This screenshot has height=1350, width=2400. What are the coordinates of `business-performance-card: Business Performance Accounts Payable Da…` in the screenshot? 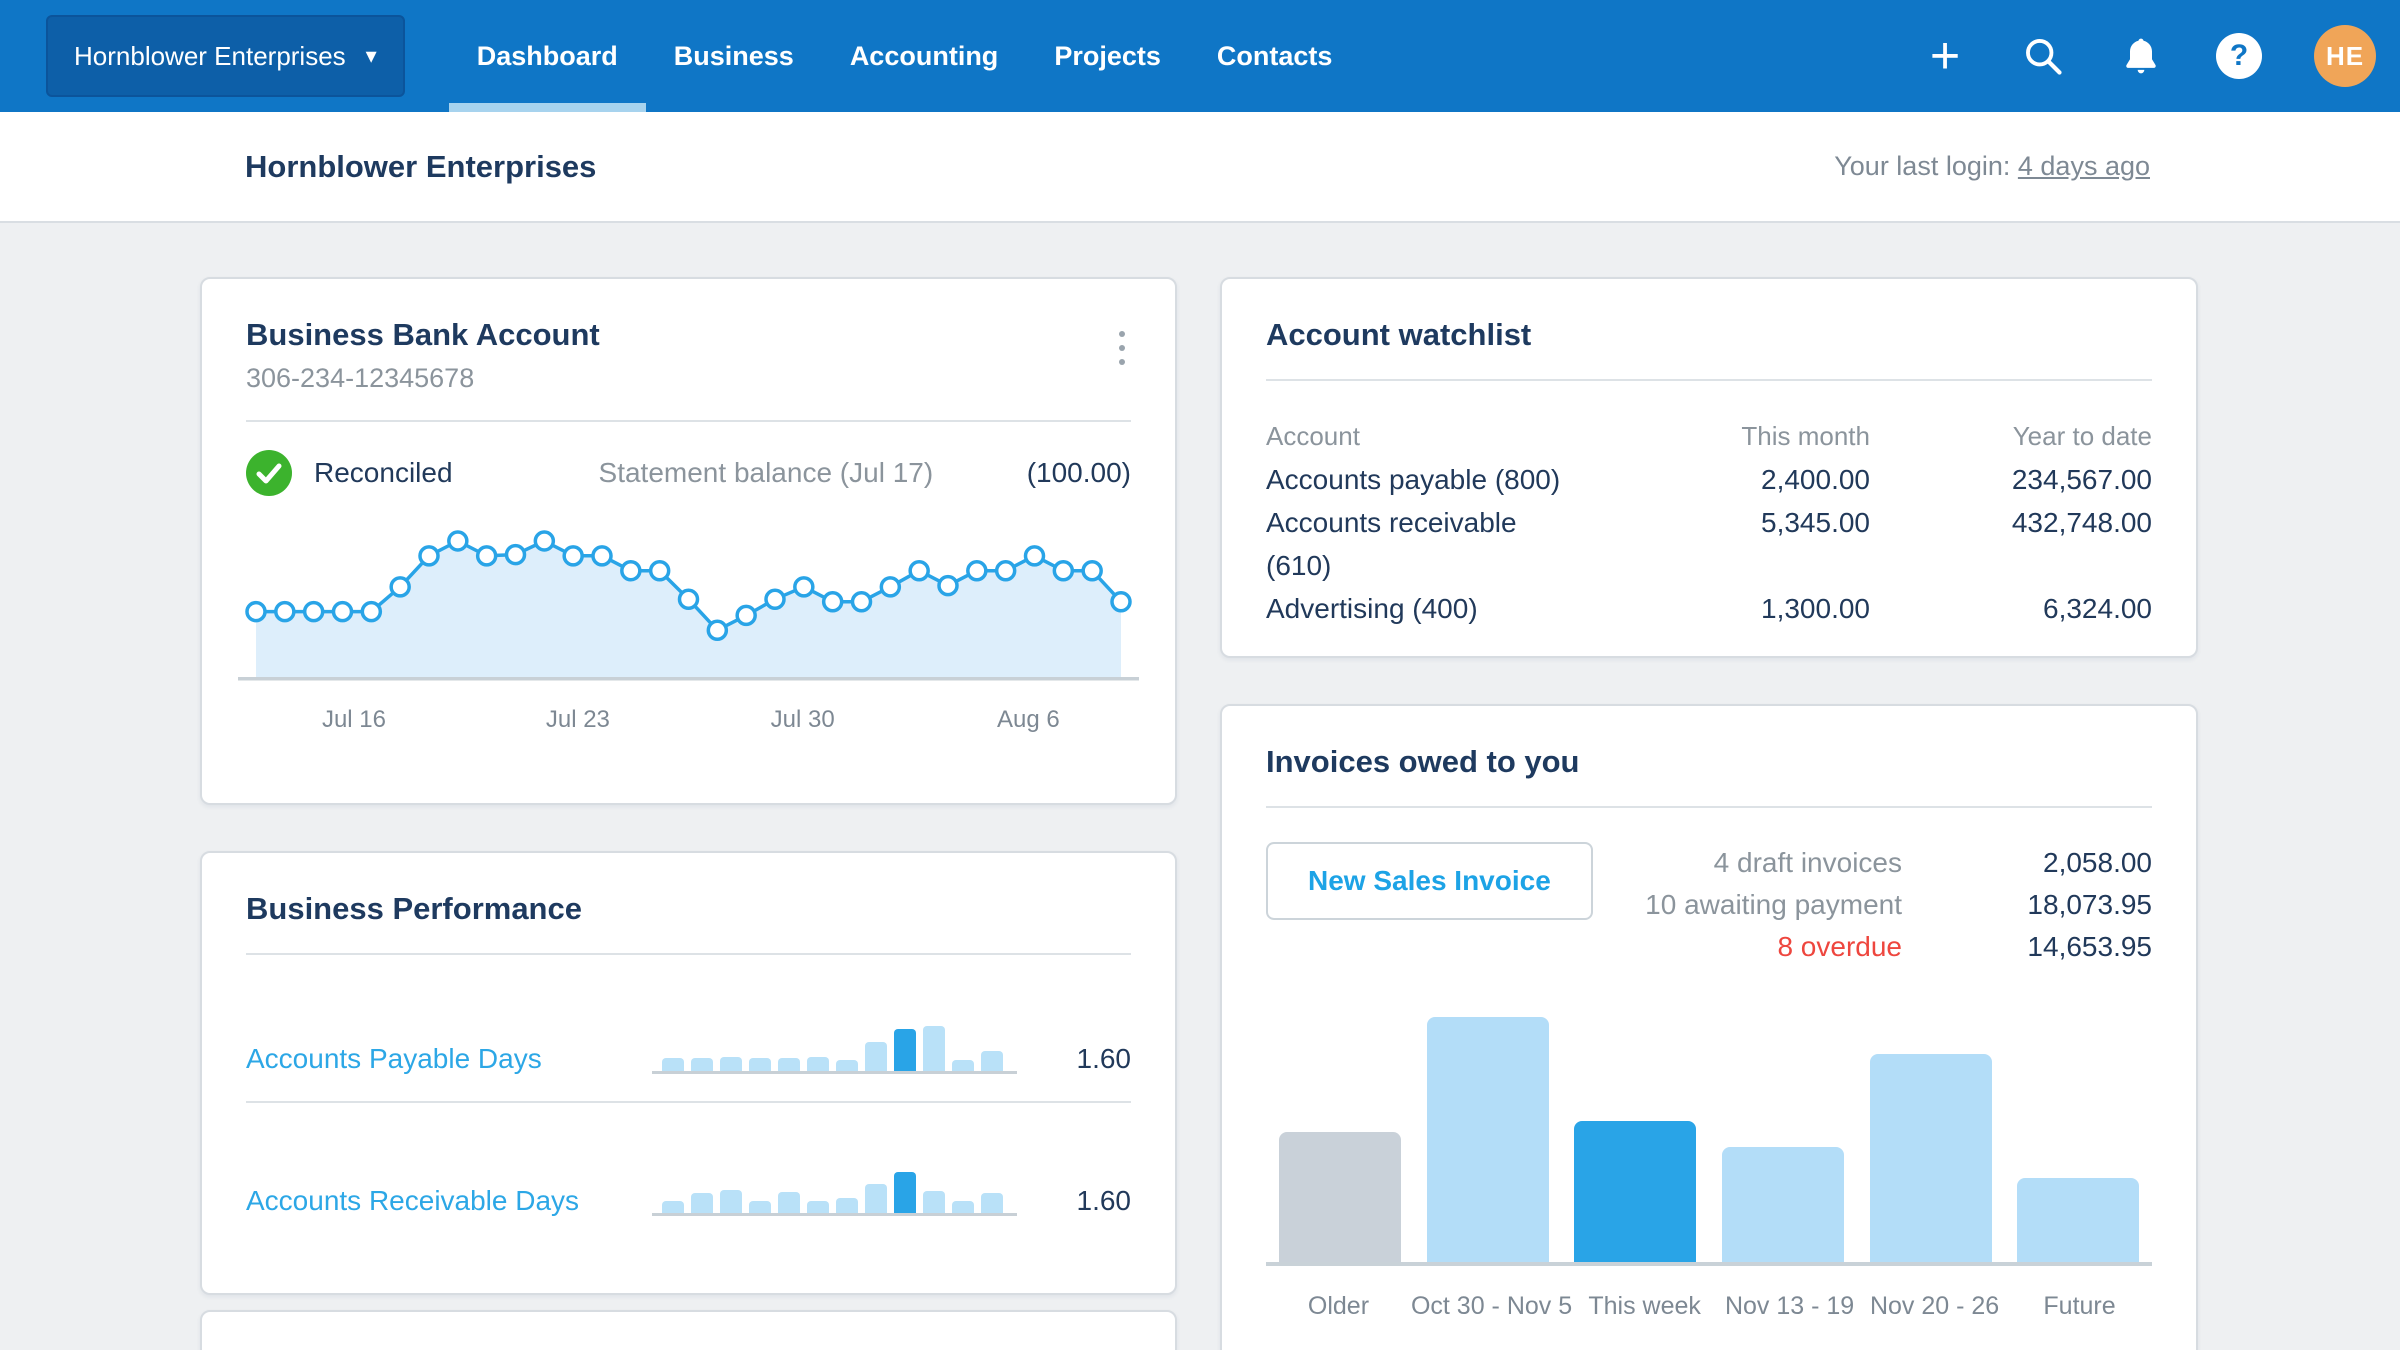 It's located at (688, 1073).